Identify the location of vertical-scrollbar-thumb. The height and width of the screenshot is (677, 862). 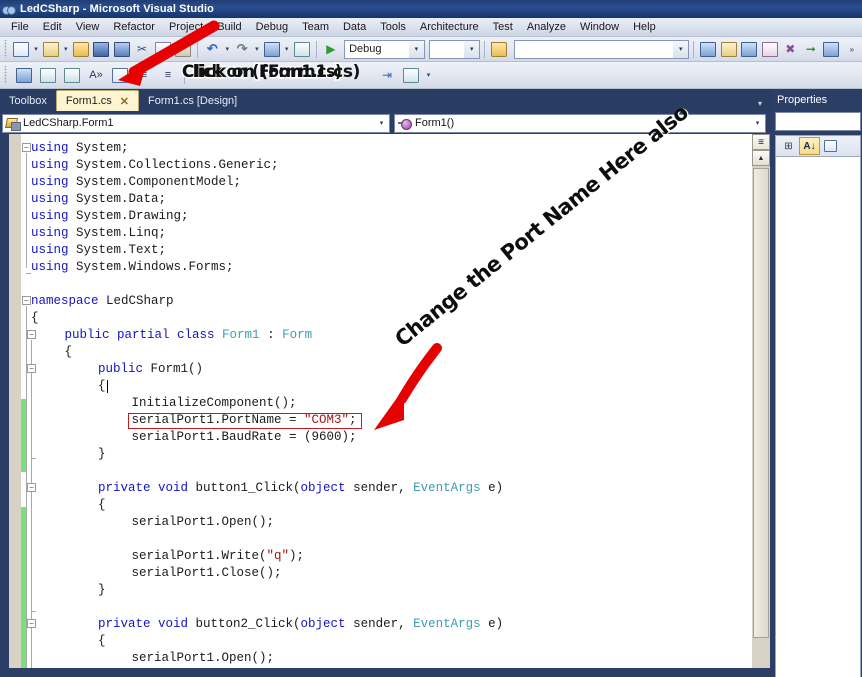
(761, 403).